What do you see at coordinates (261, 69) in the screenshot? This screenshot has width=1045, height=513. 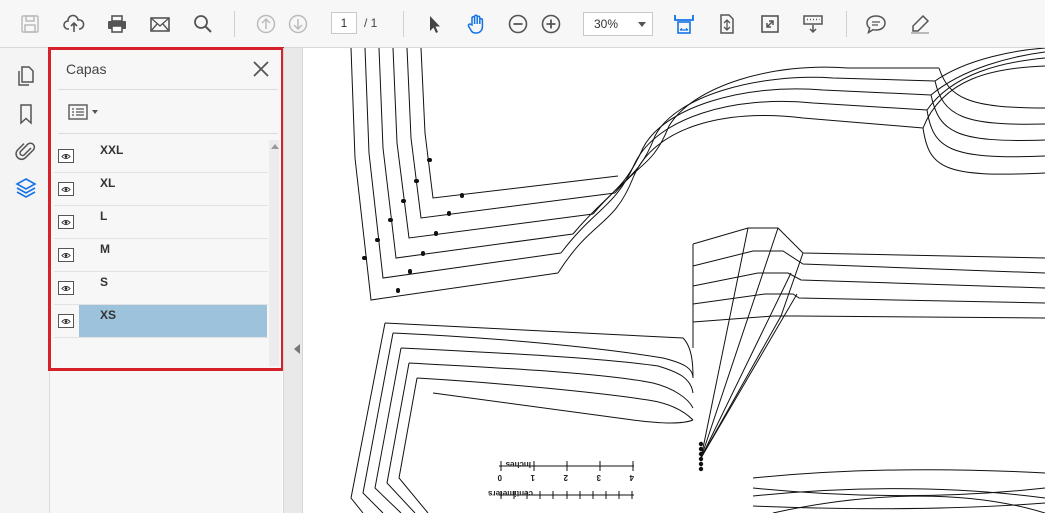 I see `close-icon` at bounding box center [261, 69].